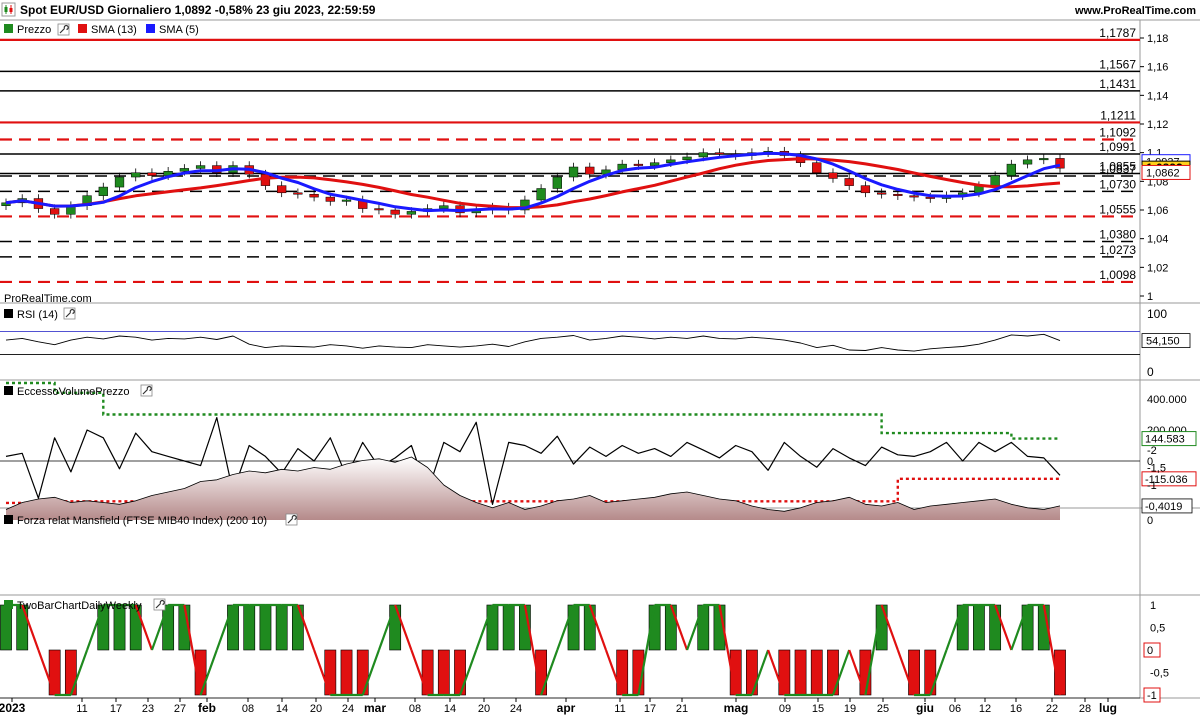 This screenshot has height=720, width=1200. What do you see at coordinates (1157, 314) in the screenshot?
I see `rsi-tick-0: 100` at bounding box center [1157, 314].